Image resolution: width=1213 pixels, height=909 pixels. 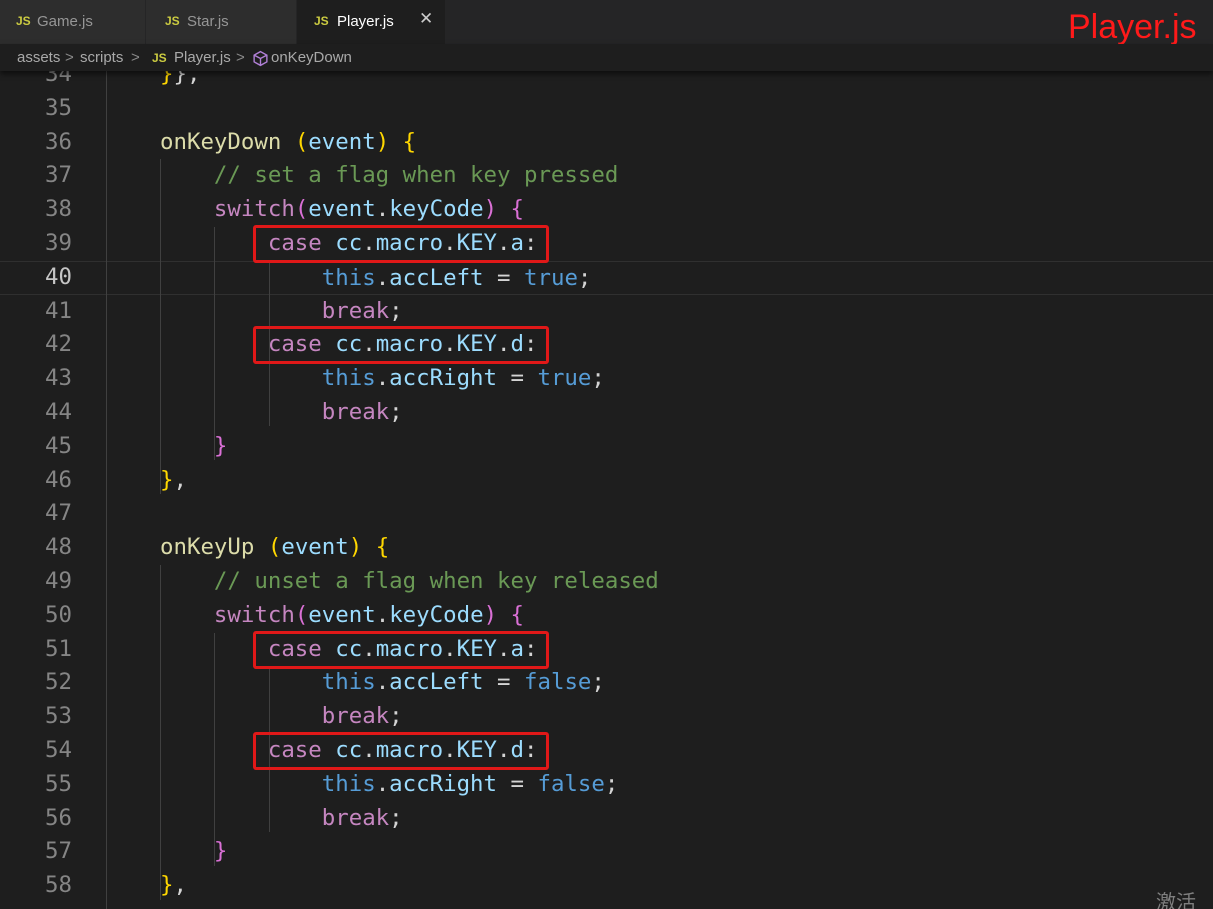 I want to click on tab-label: Star.js, so click(x=208, y=21).